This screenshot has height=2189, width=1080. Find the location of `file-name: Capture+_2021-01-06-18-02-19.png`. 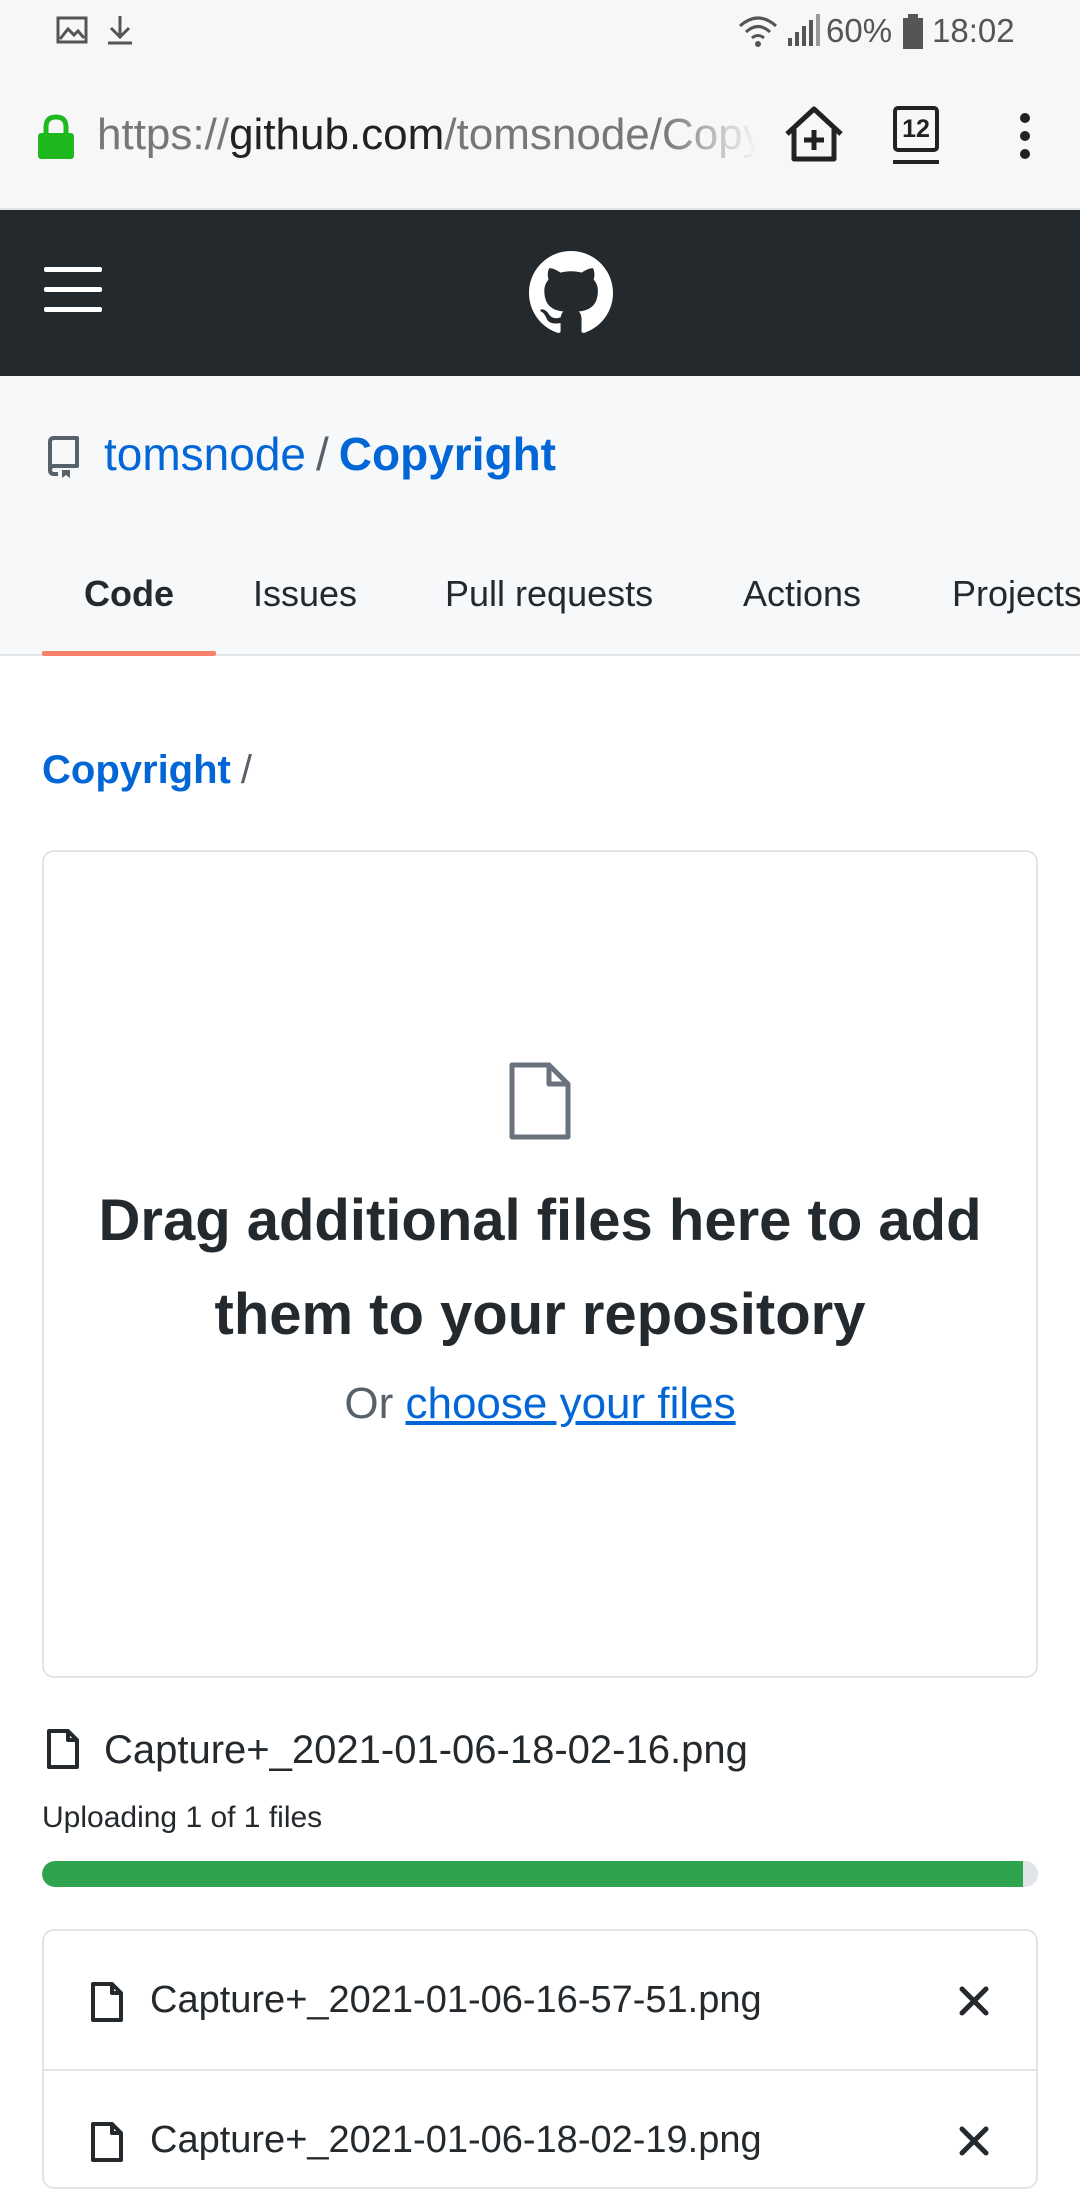

file-name: Capture+_2021-01-06-18-02-19.png is located at coordinates (456, 2140).